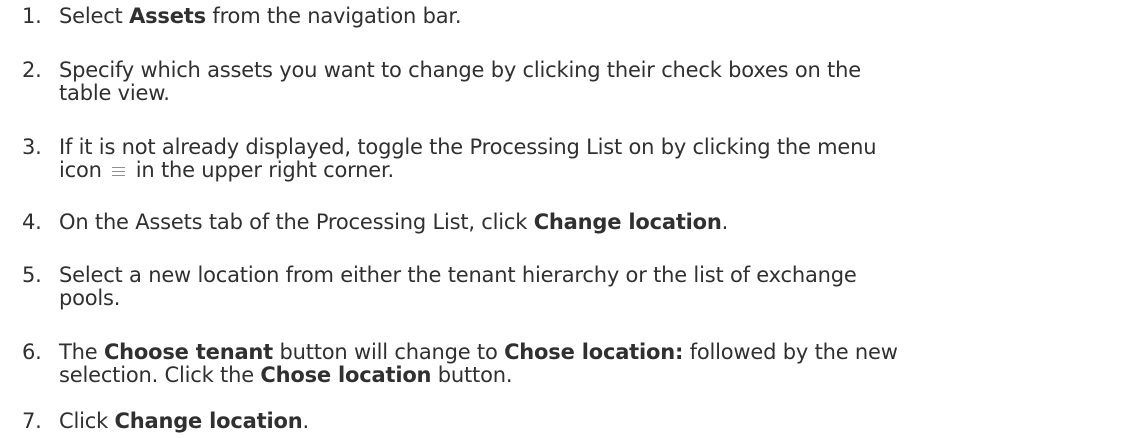 This screenshot has width=1140, height=438. Describe the element at coordinates (333, 16) in the screenshot. I see `step-text-segment: from the navigation bar.` at that location.